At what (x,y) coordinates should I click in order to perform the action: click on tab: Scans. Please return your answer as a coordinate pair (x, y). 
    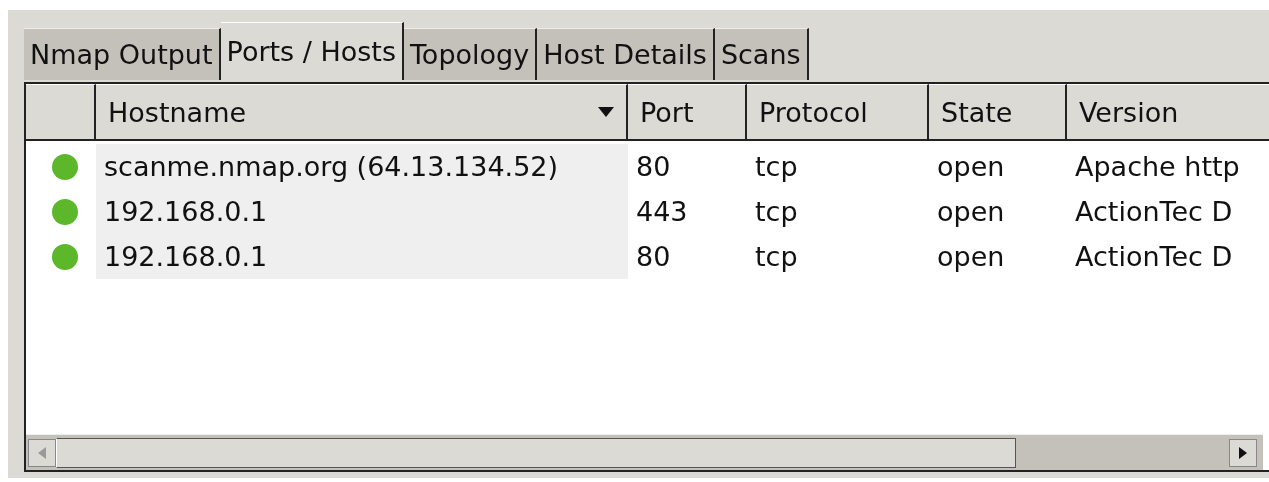
    Looking at the image, I should click on (761, 54).